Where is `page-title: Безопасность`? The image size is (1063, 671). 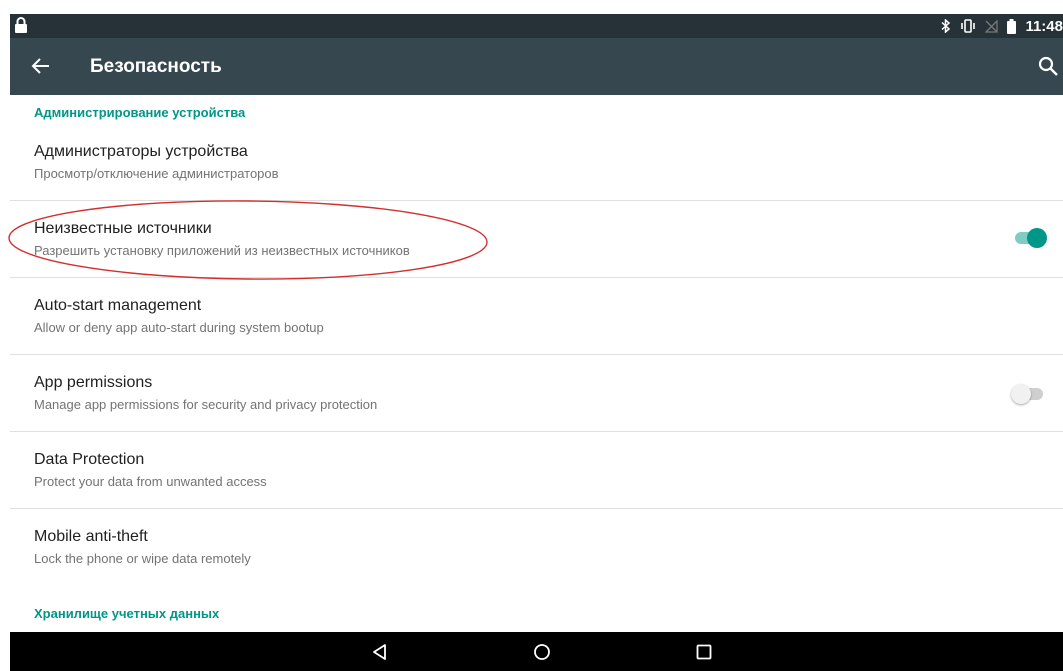 page-title: Безопасность is located at coordinates (156, 66).